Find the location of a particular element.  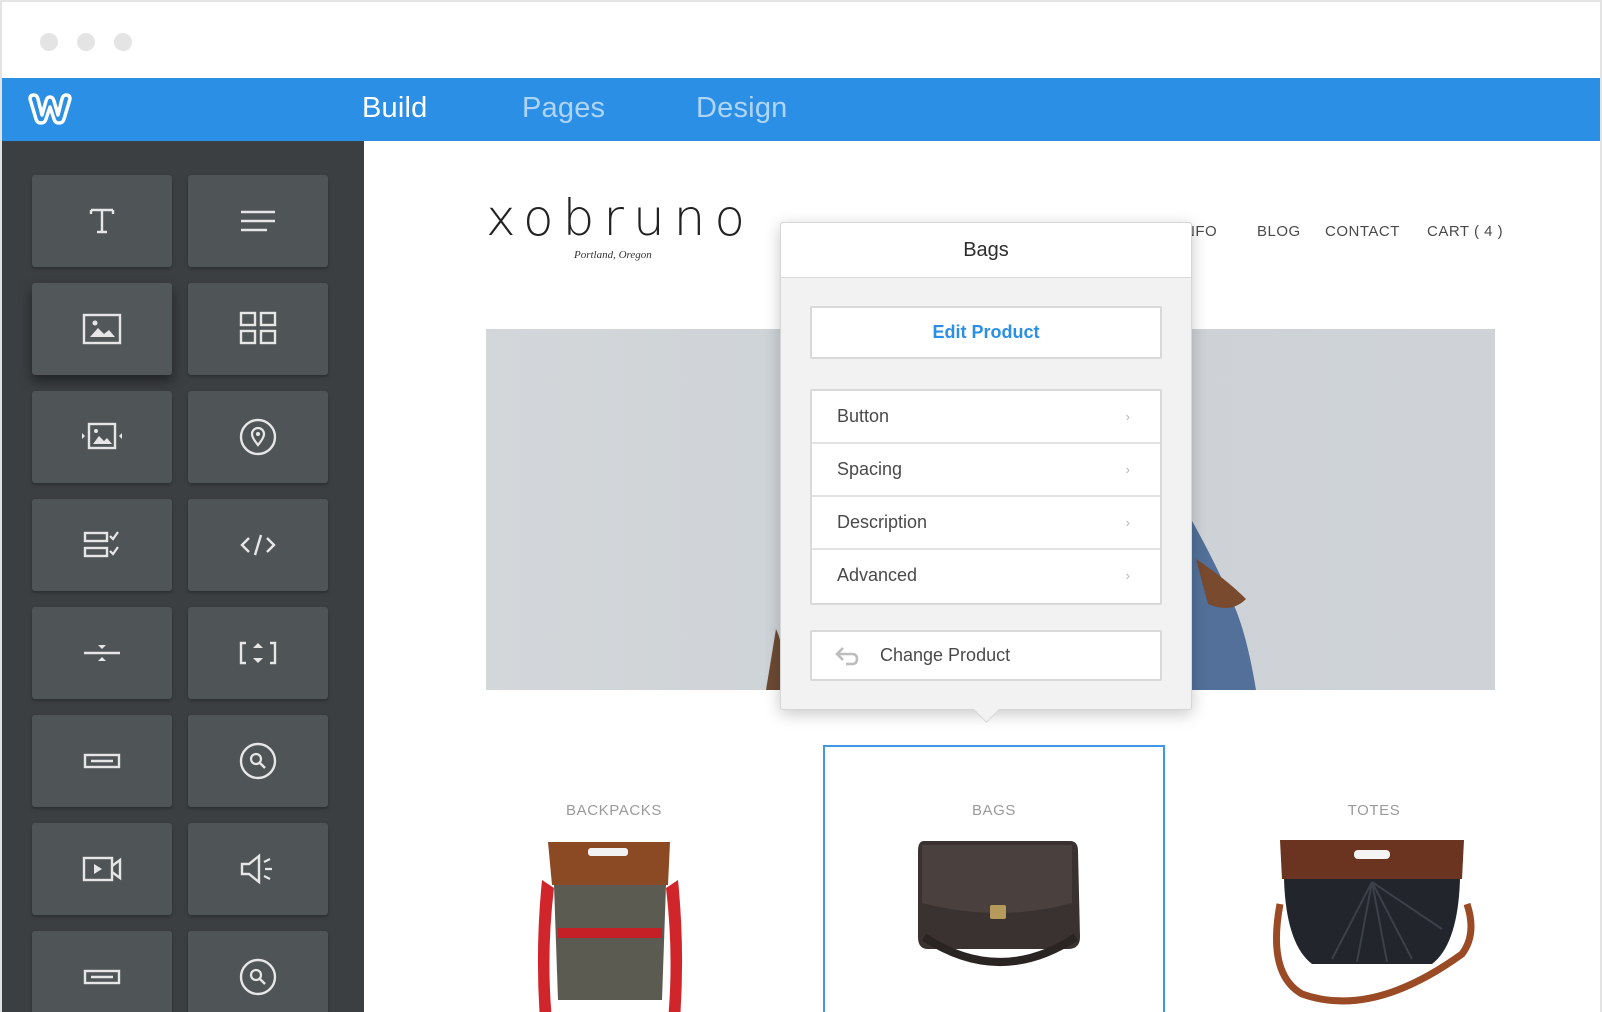

bag-product-image is located at coordinates (1000, 912).